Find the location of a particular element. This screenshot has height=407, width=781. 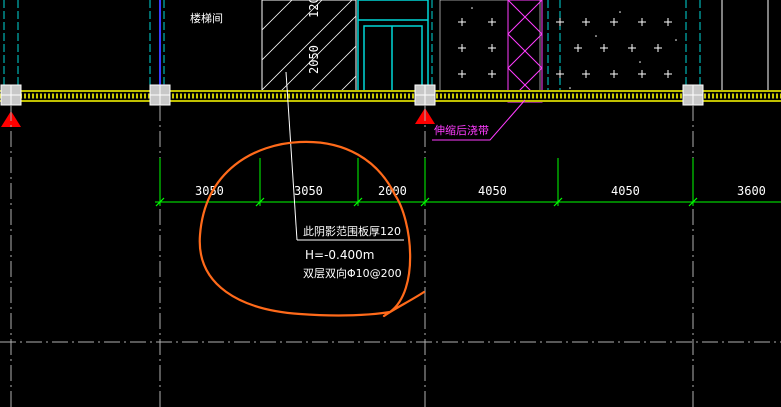

wall-dim-top: 120 is located at coordinates (314, 9).